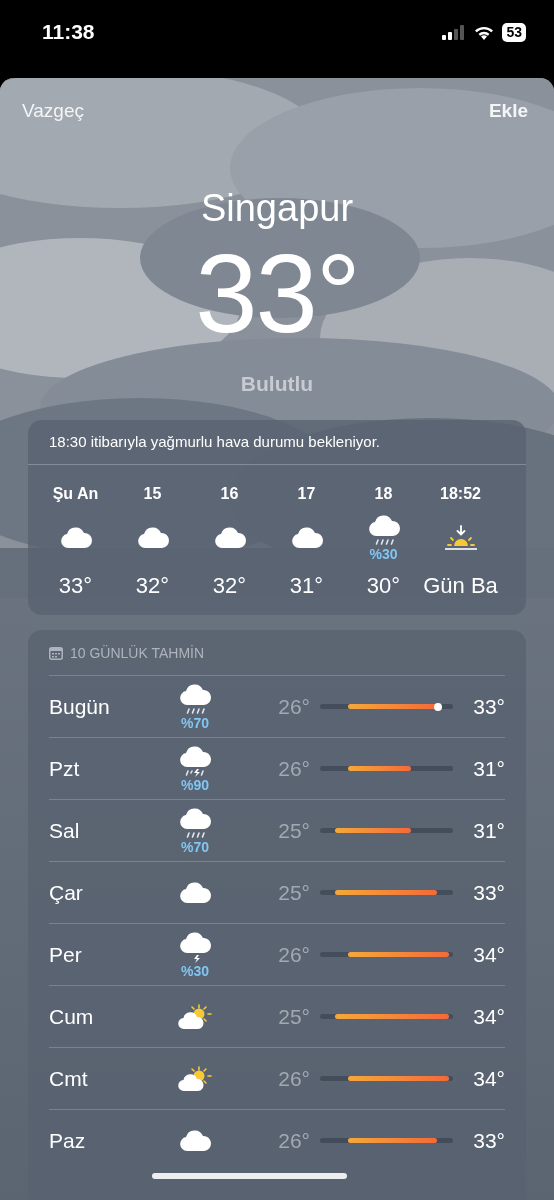 Image resolution: width=554 pixels, height=1200 pixels. Describe the element at coordinates (460, 494) in the screenshot. I see `hour-label: 18:52` at that location.